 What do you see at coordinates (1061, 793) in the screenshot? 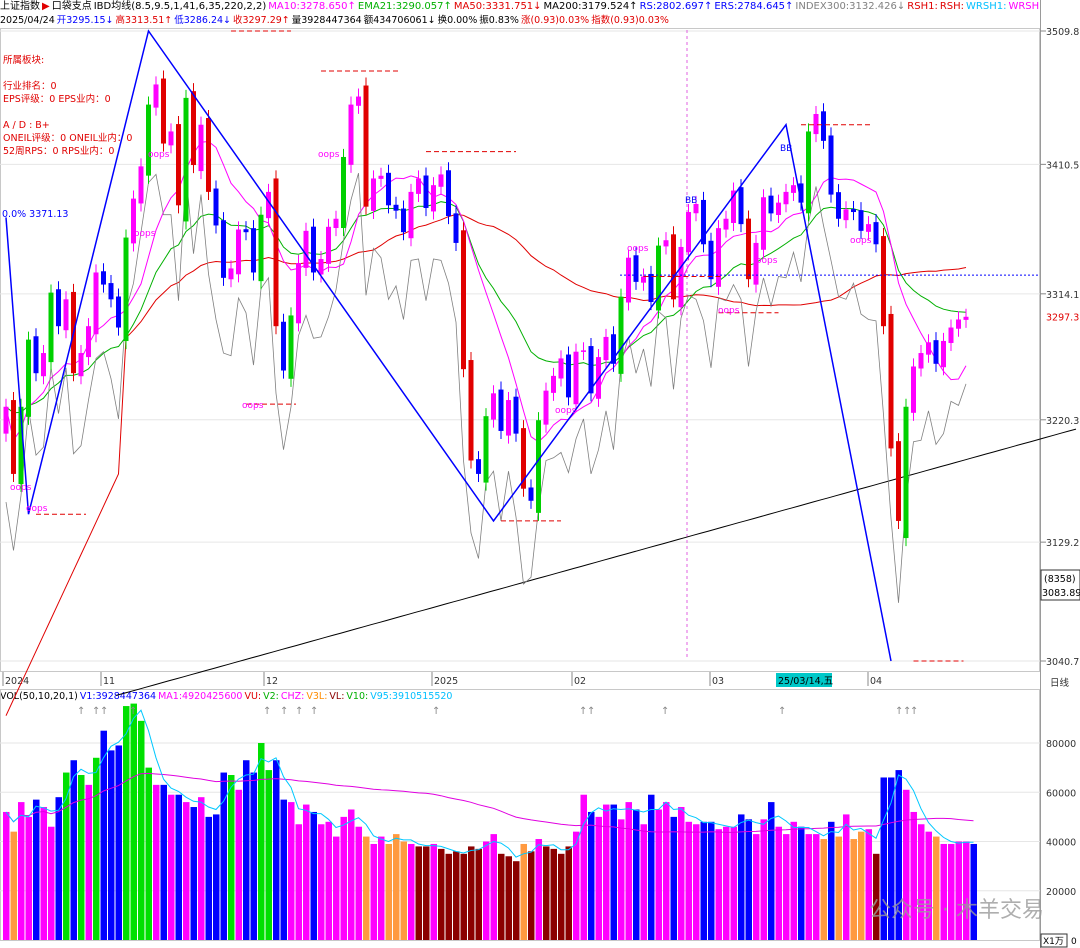
I see `volume-tick-label: 60000` at bounding box center [1061, 793].